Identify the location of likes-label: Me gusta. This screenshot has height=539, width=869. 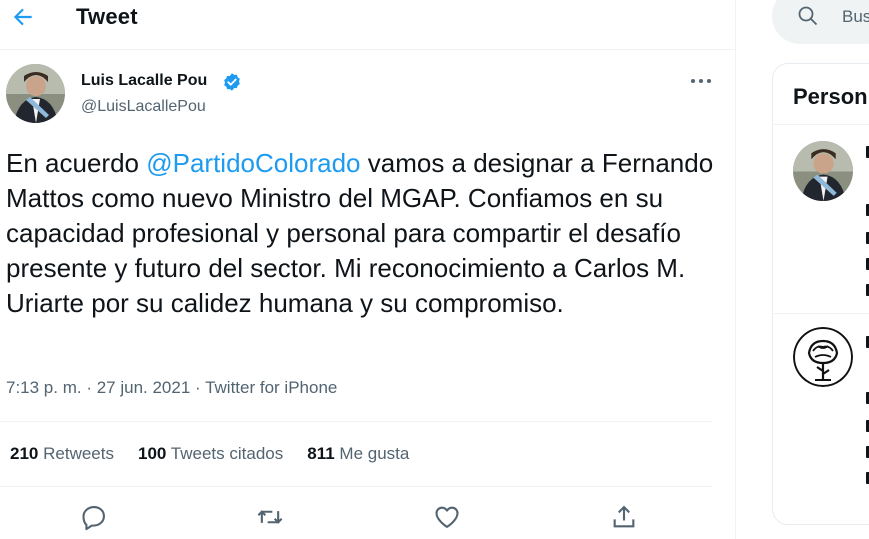
(374, 453).